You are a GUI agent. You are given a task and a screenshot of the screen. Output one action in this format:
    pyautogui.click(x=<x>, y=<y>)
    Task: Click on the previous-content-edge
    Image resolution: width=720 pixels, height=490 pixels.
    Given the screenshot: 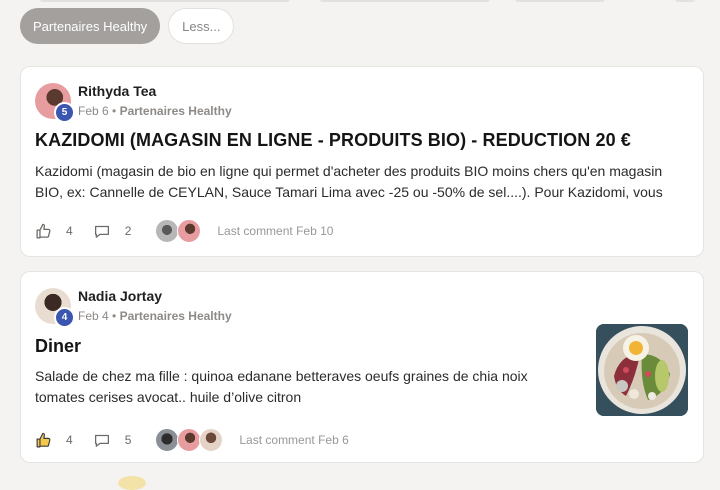 What is the action you would take?
    pyautogui.click(x=360, y=1)
    